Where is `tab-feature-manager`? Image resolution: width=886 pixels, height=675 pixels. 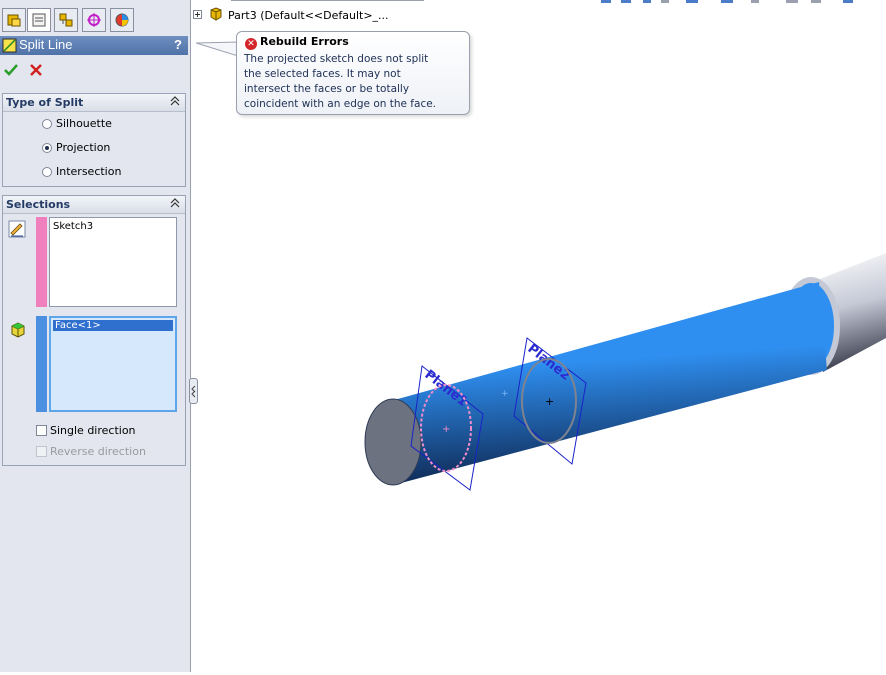
tab-feature-manager is located at coordinates (14, 20).